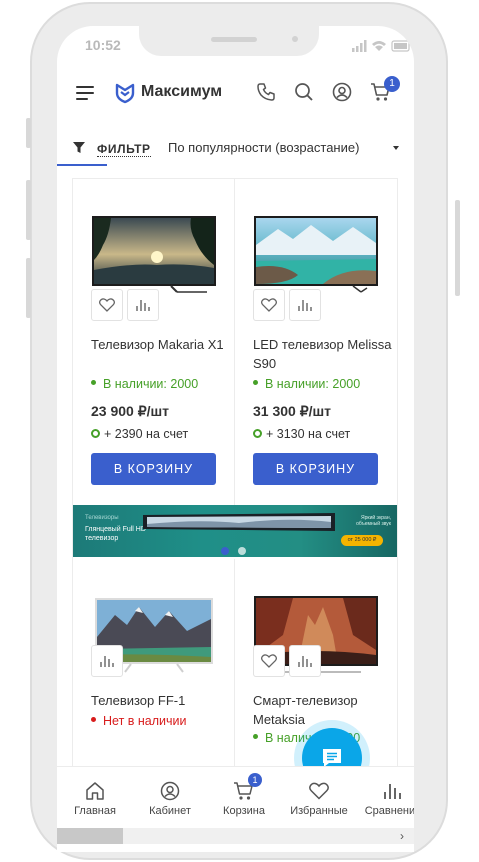 The height and width of the screenshot is (862, 479). I want to click on stock-status: Нет в наличии, so click(138, 721).